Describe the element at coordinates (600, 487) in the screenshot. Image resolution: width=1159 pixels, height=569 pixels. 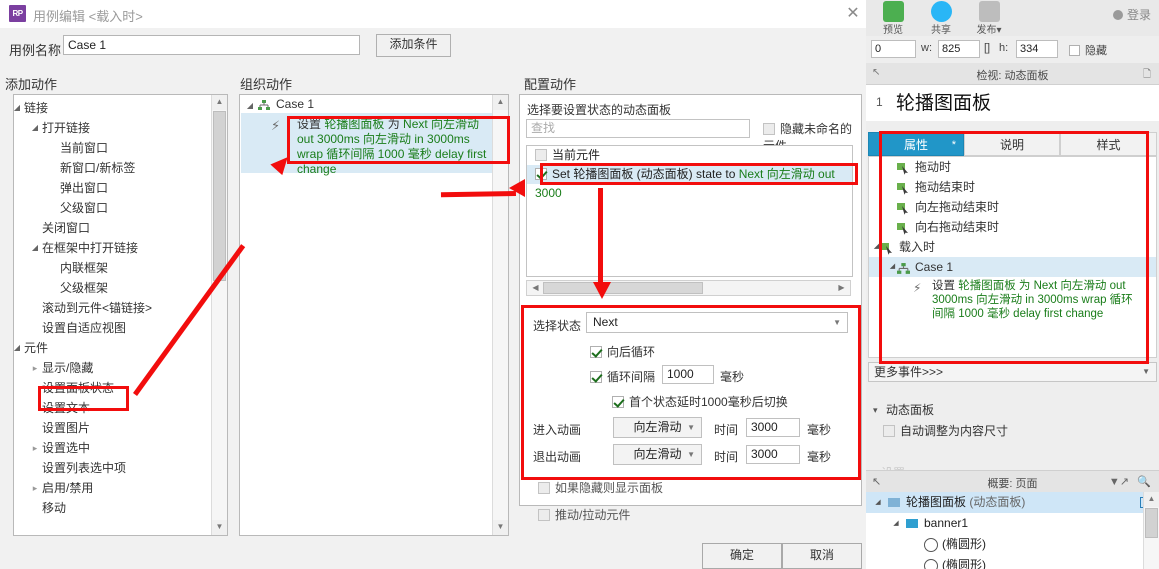
I see `show-if-hidden-checkbox: 如果隐藏则显示面板` at that location.